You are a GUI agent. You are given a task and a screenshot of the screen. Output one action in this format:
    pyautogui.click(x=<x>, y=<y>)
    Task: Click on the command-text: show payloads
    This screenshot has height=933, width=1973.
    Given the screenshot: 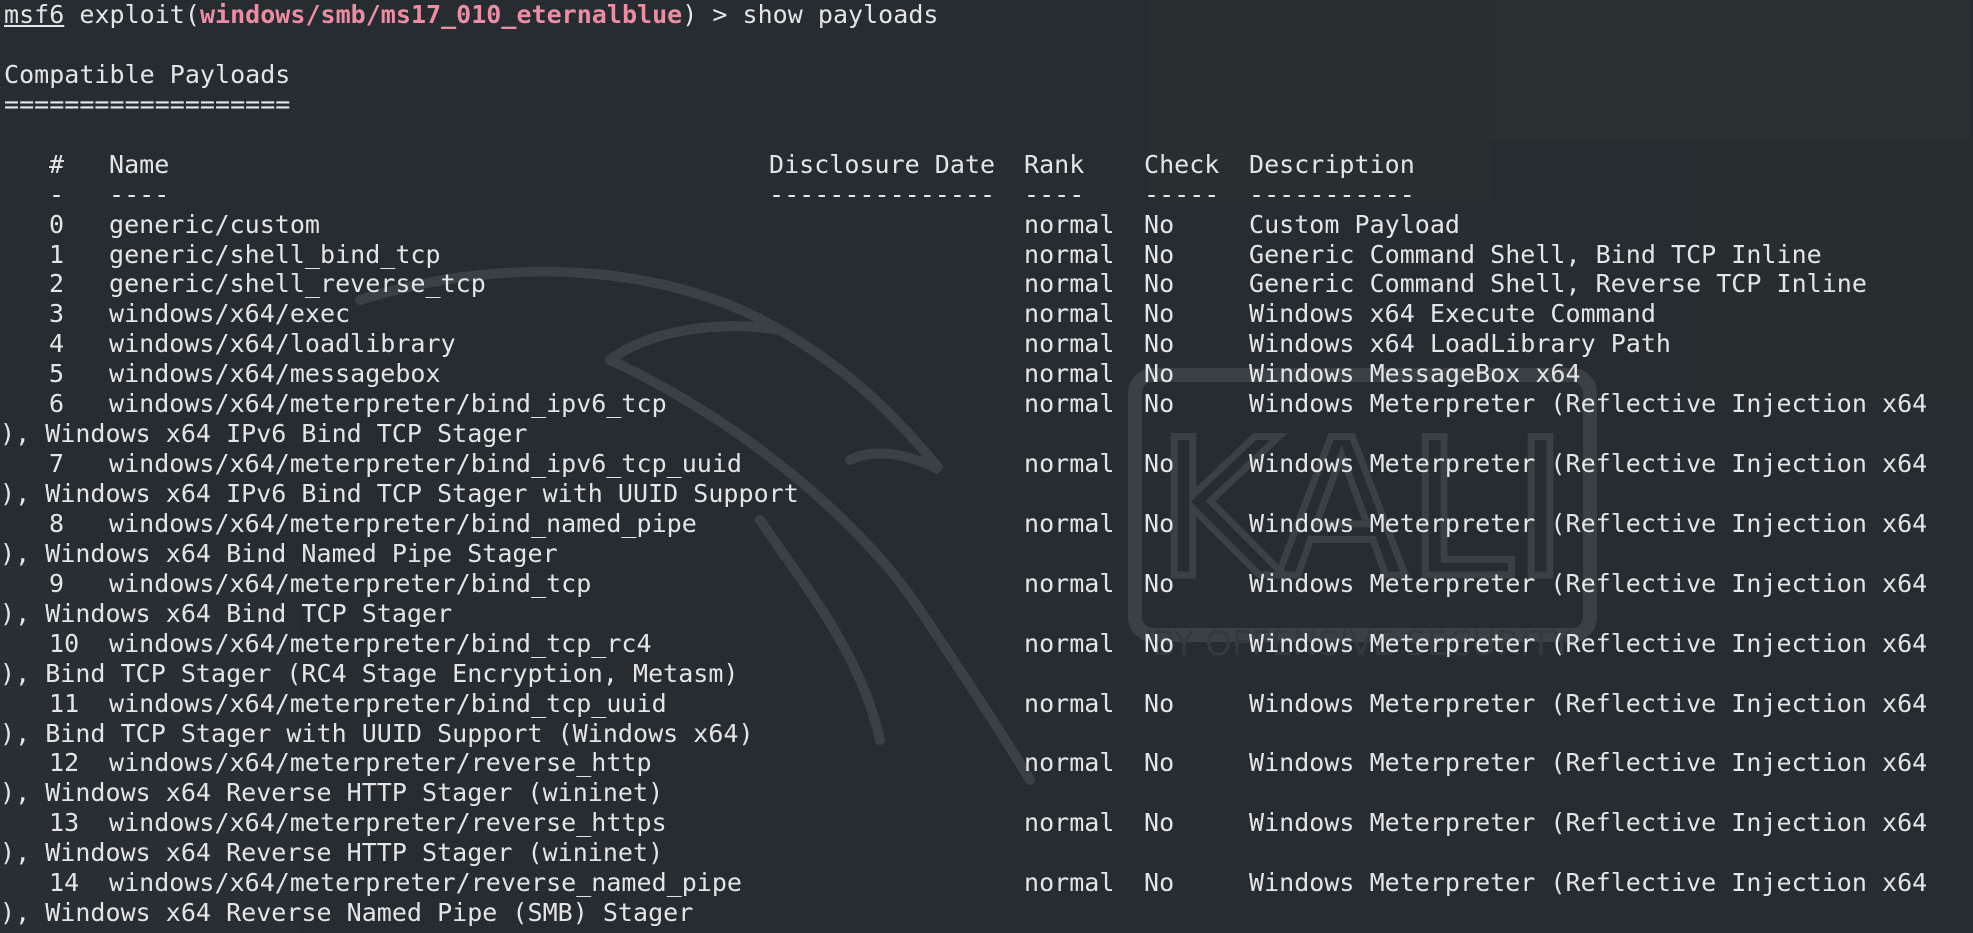 What is the action you would take?
    pyautogui.click(x=840, y=14)
    